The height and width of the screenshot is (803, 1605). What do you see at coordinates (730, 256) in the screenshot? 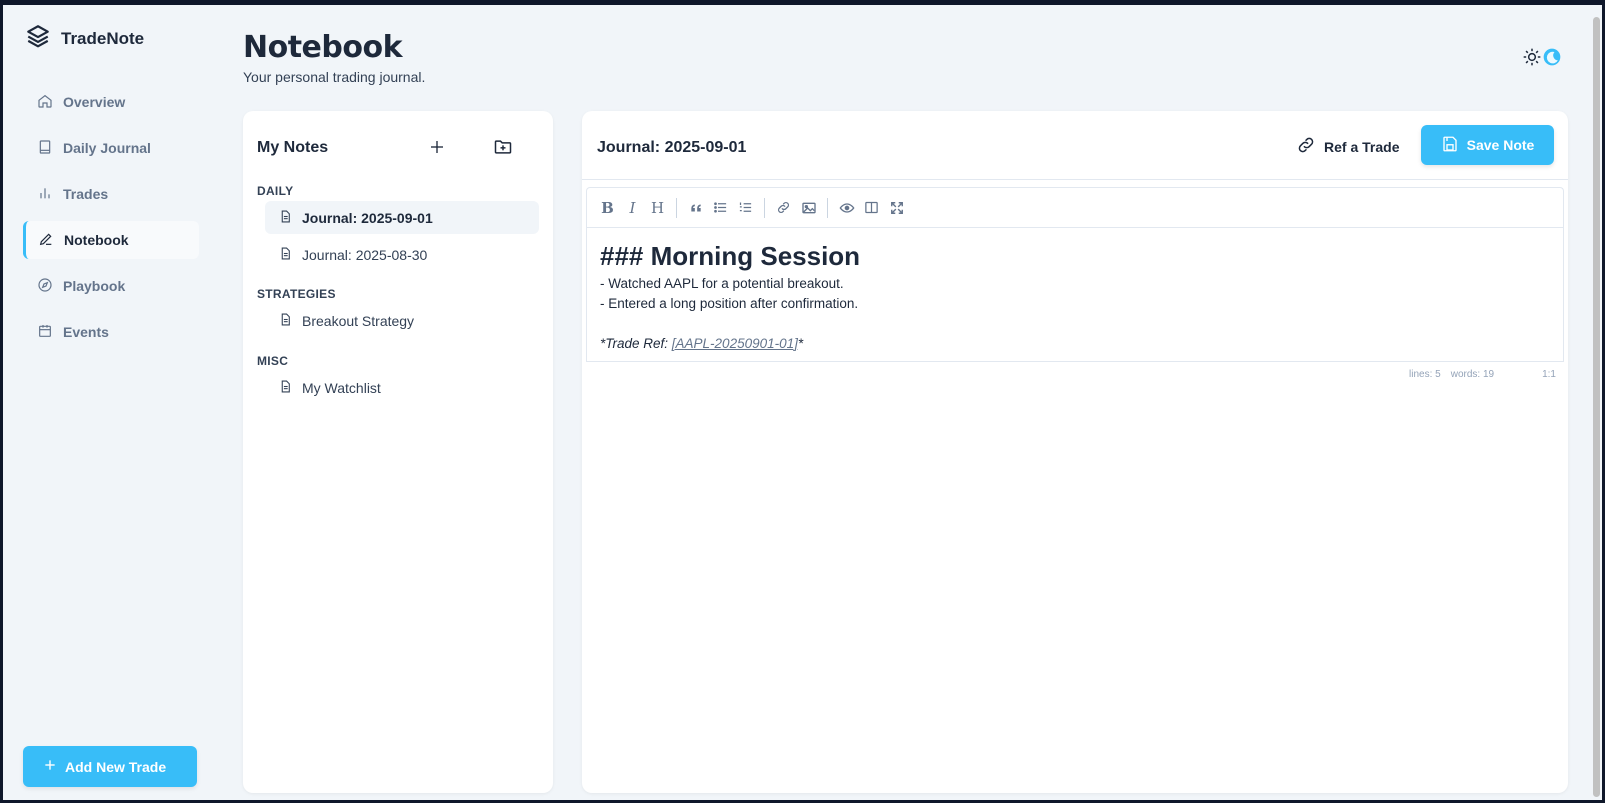
I see `editor-heading-line: ### Morning Session` at bounding box center [730, 256].